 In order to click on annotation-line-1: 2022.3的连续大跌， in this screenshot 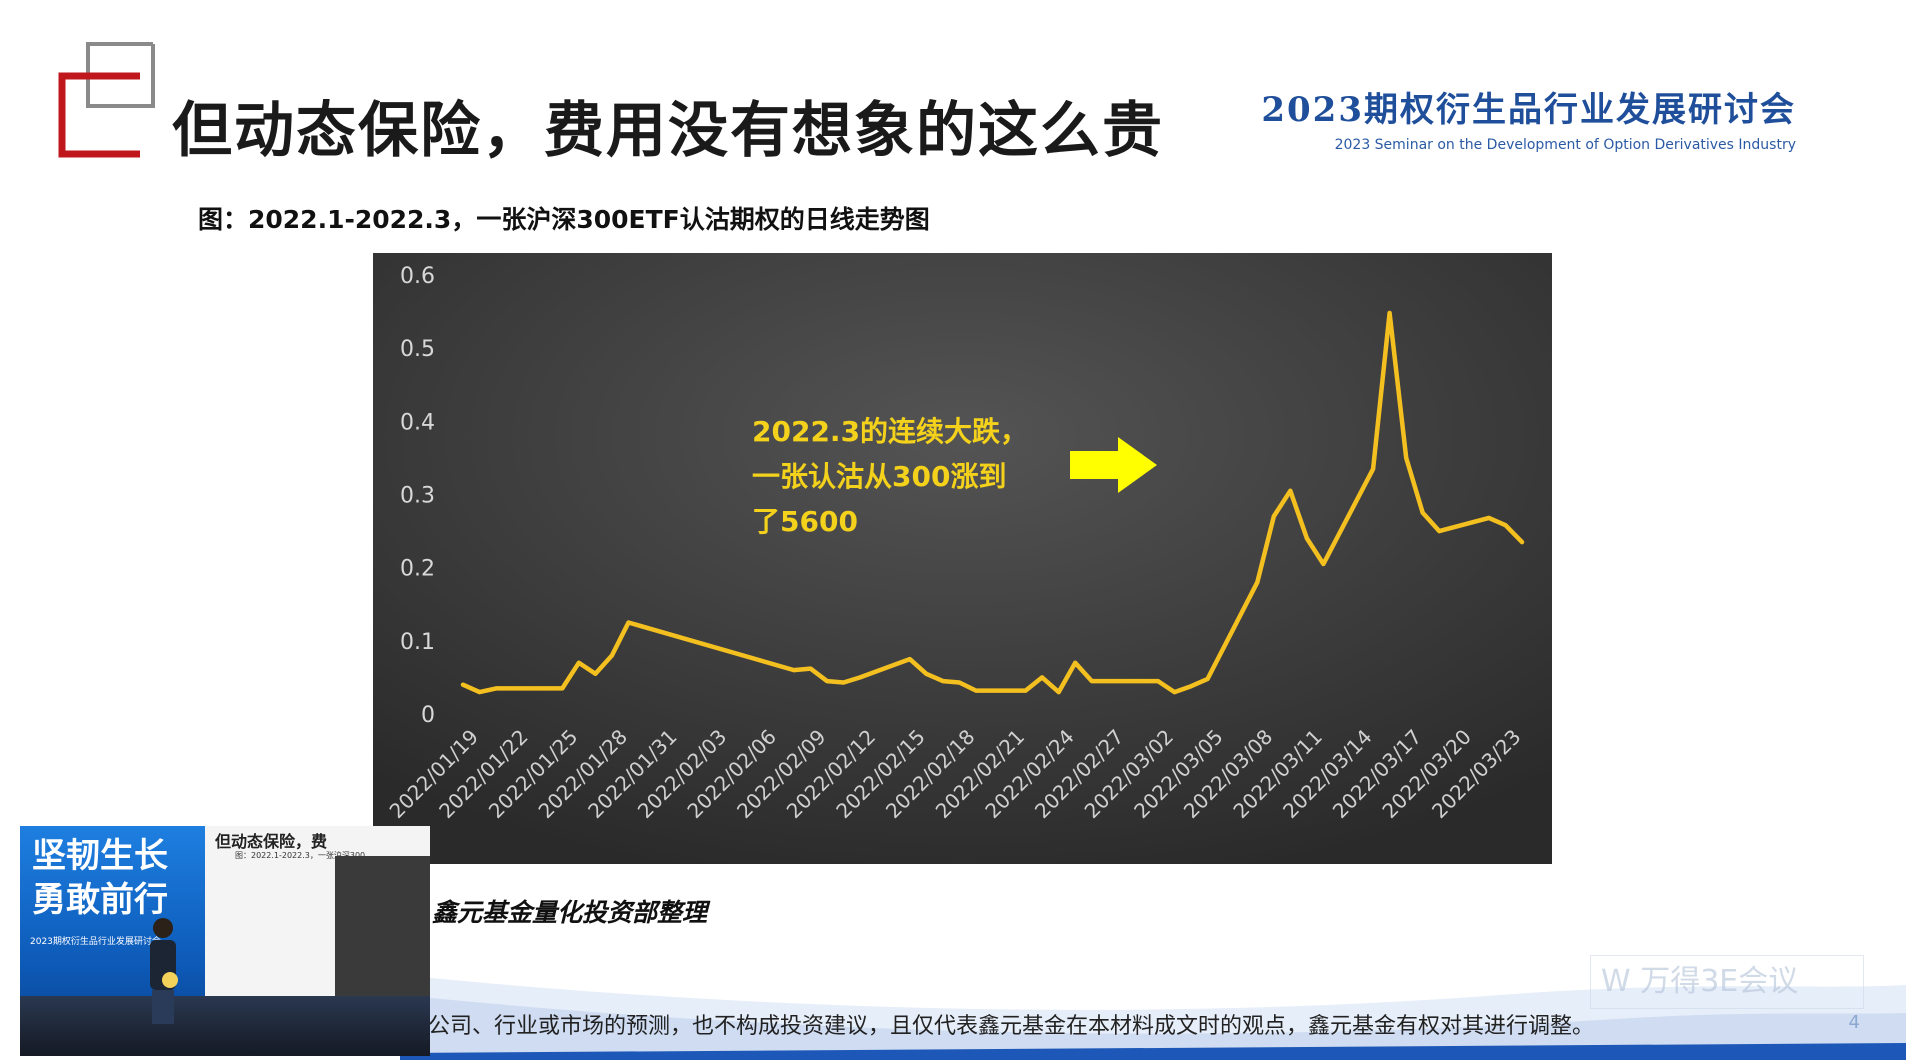, I will do `click(890, 431)`.